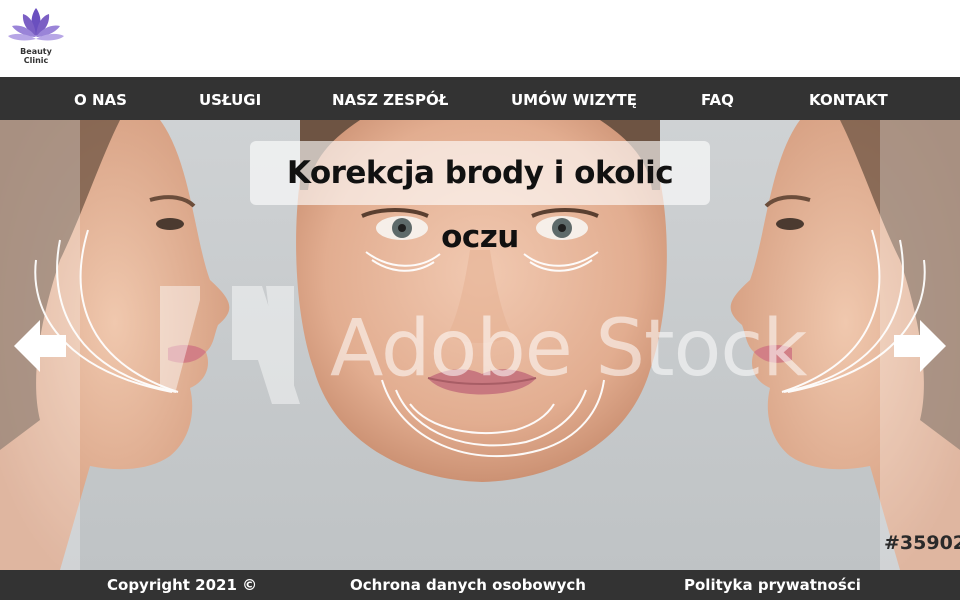 This screenshot has height=600, width=960. Describe the element at coordinates (848, 98) in the screenshot. I see `nav-item-kontakt: KONTAKT` at that location.